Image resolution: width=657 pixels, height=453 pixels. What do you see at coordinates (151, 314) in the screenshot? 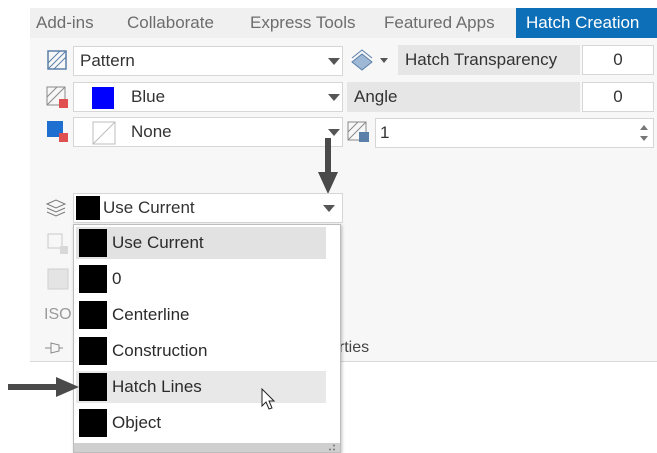
I see `list-item-label: Centerline` at bounding box center [151, 314].